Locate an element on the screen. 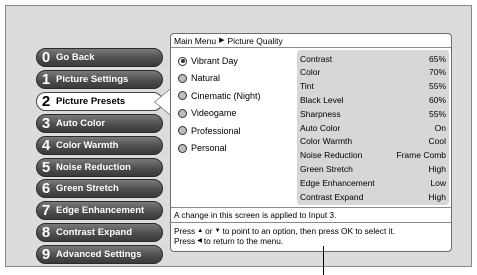 The height and width of the screenshot is (275, 477). setting-value: 65% is located at coordinates (437, 58).